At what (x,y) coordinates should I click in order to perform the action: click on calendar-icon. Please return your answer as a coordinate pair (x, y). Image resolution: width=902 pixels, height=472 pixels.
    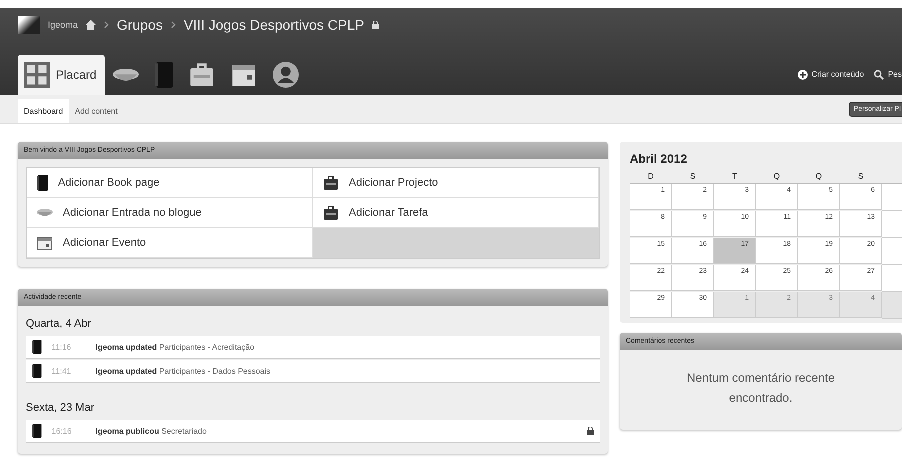
    Looking at the image, I should click on (45, 242).